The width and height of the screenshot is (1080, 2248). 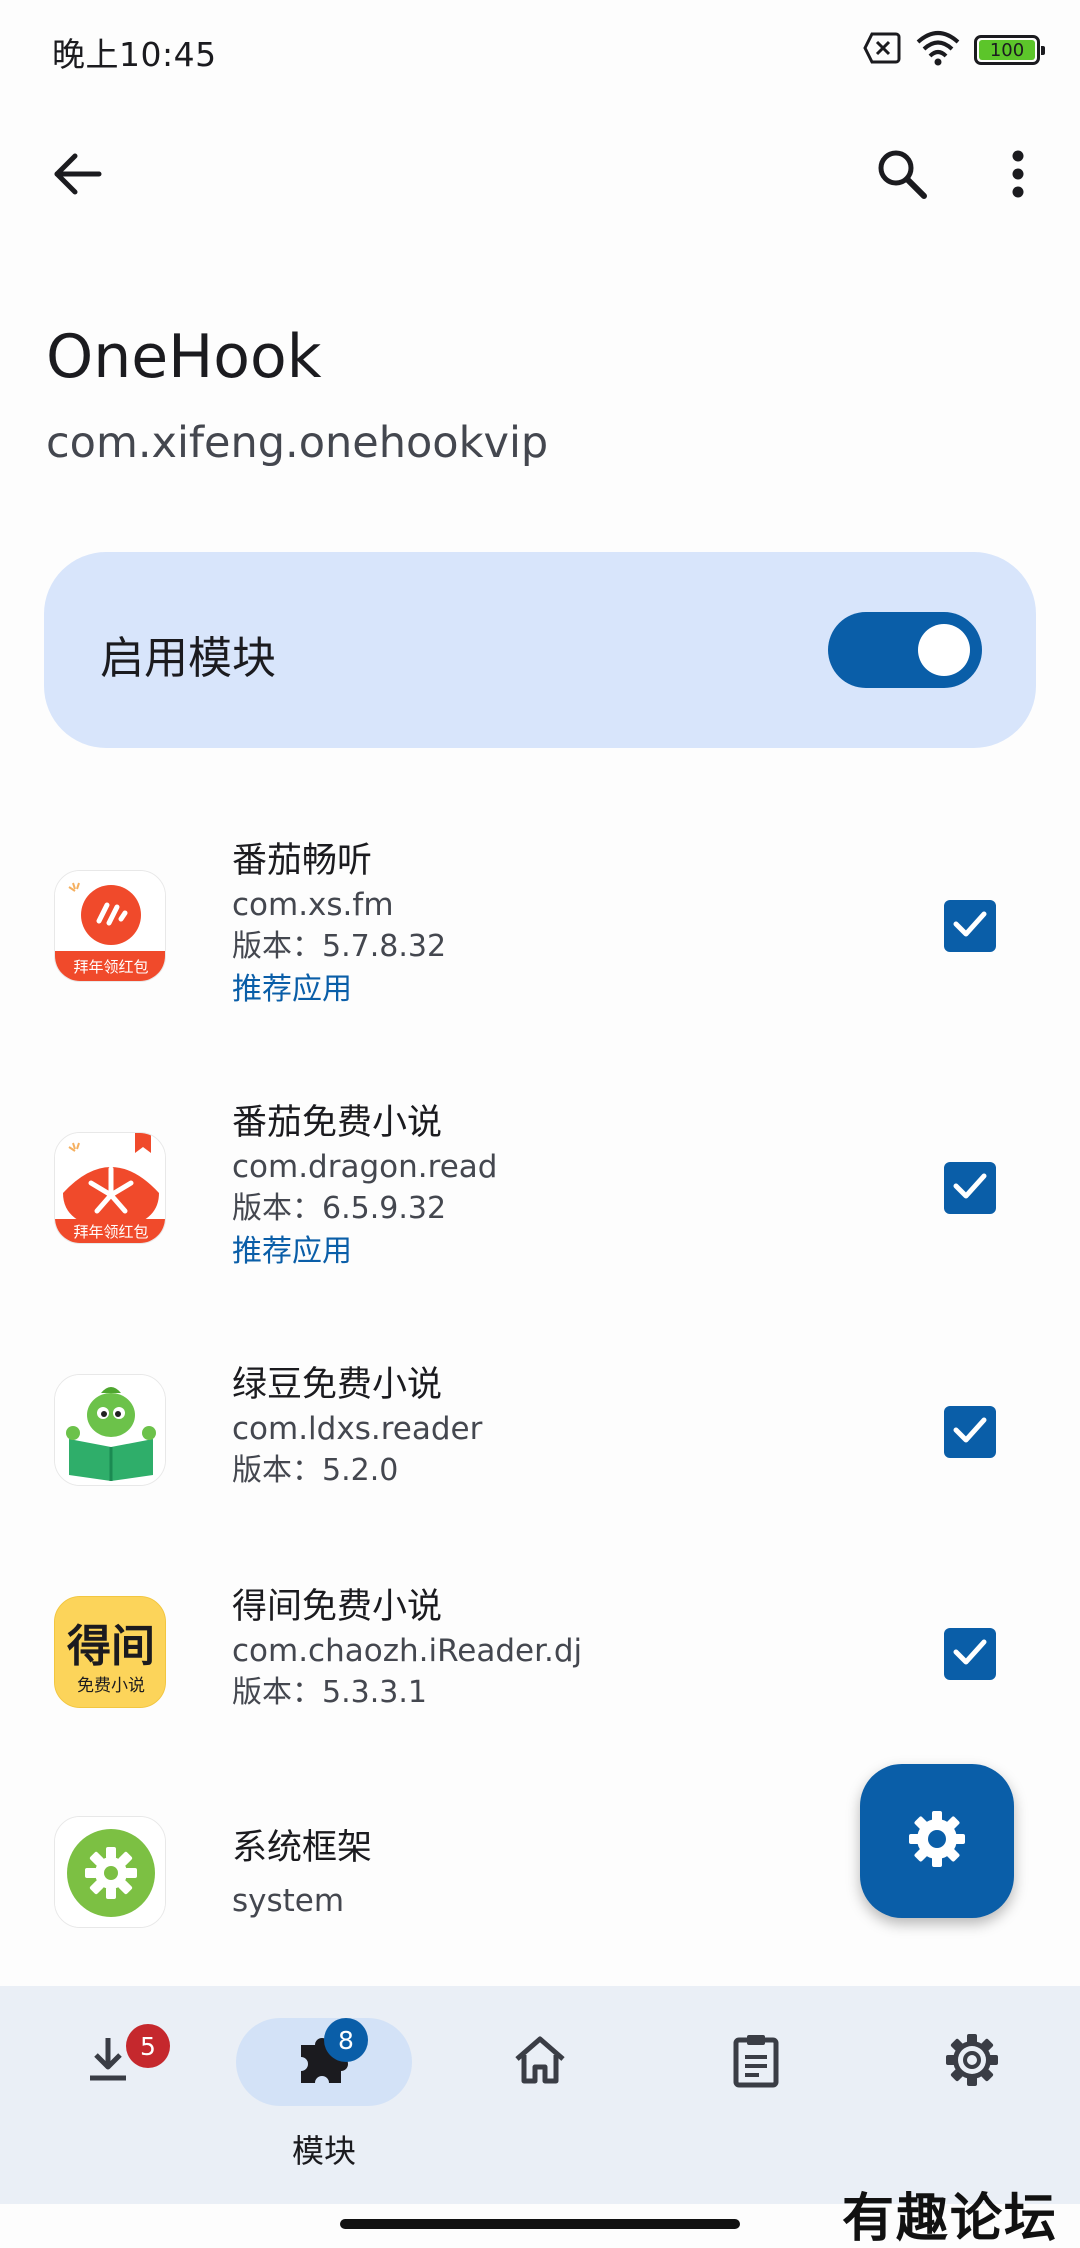 I want to click on list-item: 拜年领红包 番茄畅听 com.xs.fm 版本：5.7.8.32 推荐应用, so click(x=540, y=922).